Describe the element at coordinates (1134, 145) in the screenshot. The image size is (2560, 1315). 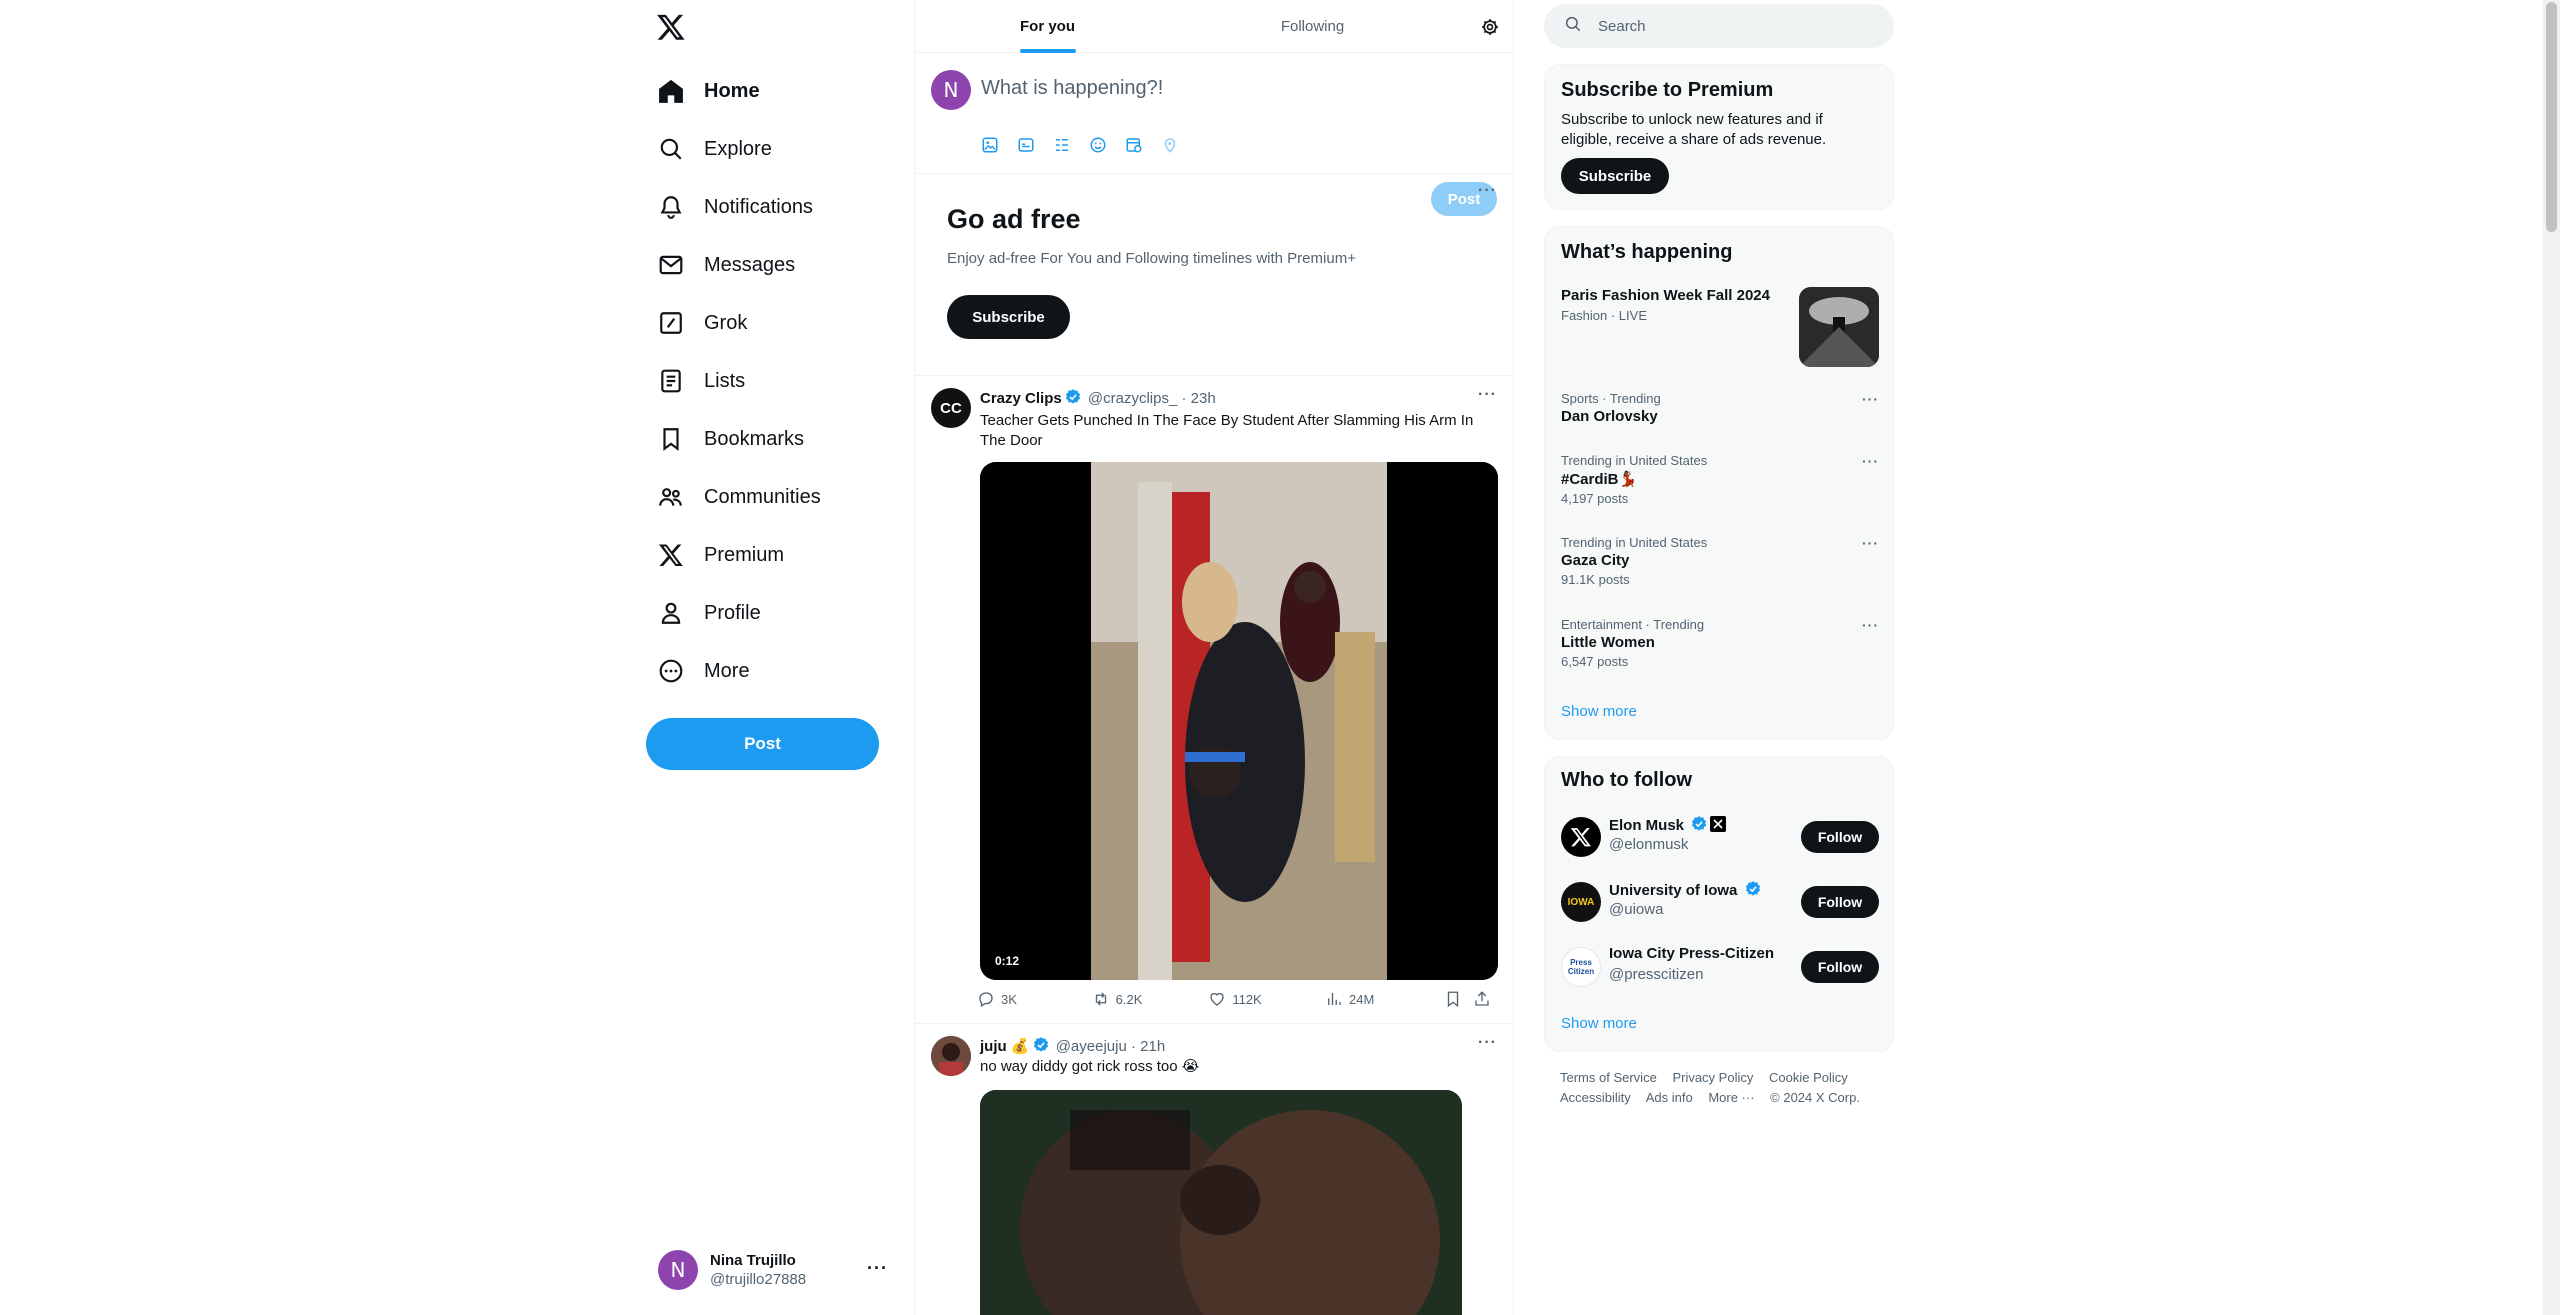
I see `schedule-icon` at that location.